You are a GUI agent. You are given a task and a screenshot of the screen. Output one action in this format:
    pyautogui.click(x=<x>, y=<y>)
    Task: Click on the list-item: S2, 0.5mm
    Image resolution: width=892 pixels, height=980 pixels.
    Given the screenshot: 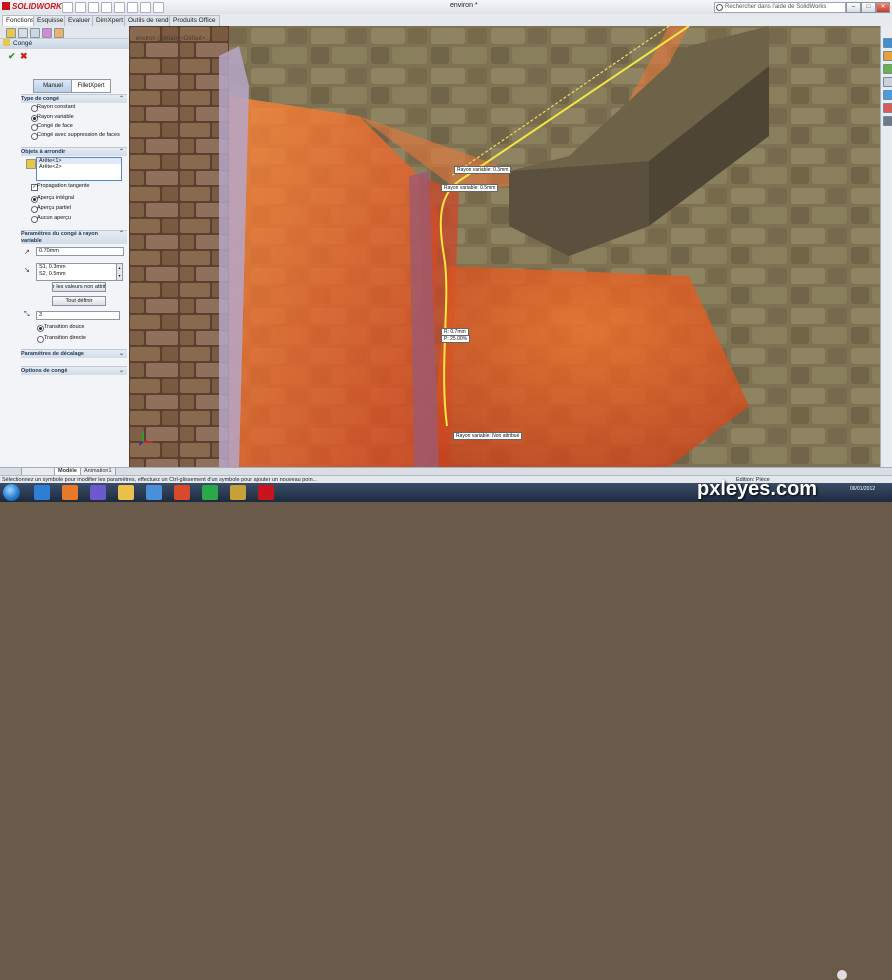 What is the action you would take?
    pyautogui.click(x=77, y=274)
    